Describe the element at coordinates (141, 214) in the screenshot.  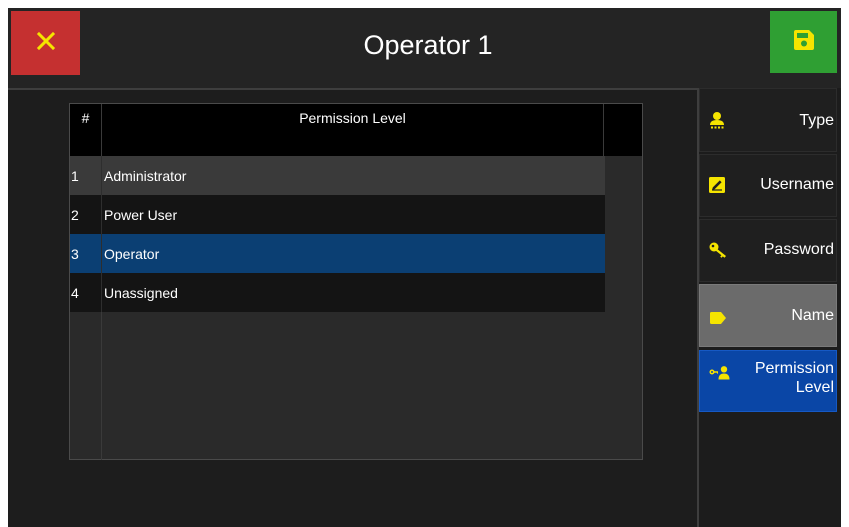
I see `row-permission-level: Power User` at that location.